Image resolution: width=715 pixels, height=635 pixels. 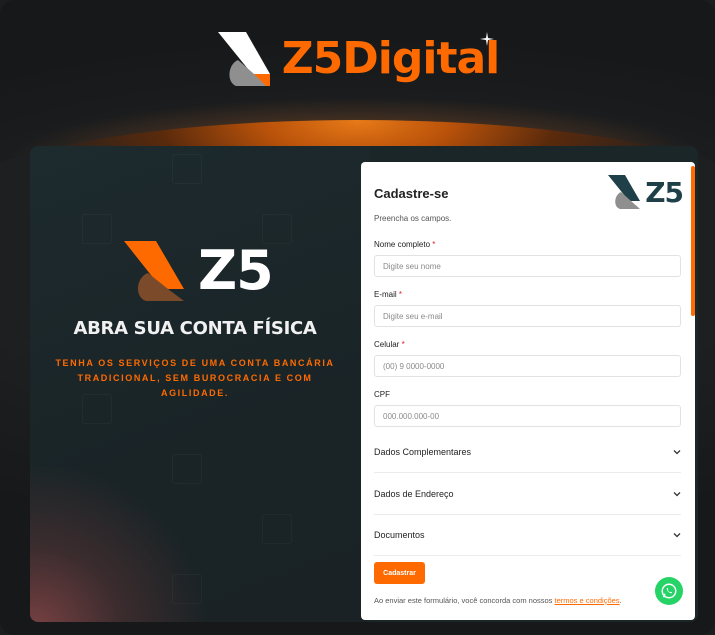 I want to click on email-input, so click(x=527, y=316).